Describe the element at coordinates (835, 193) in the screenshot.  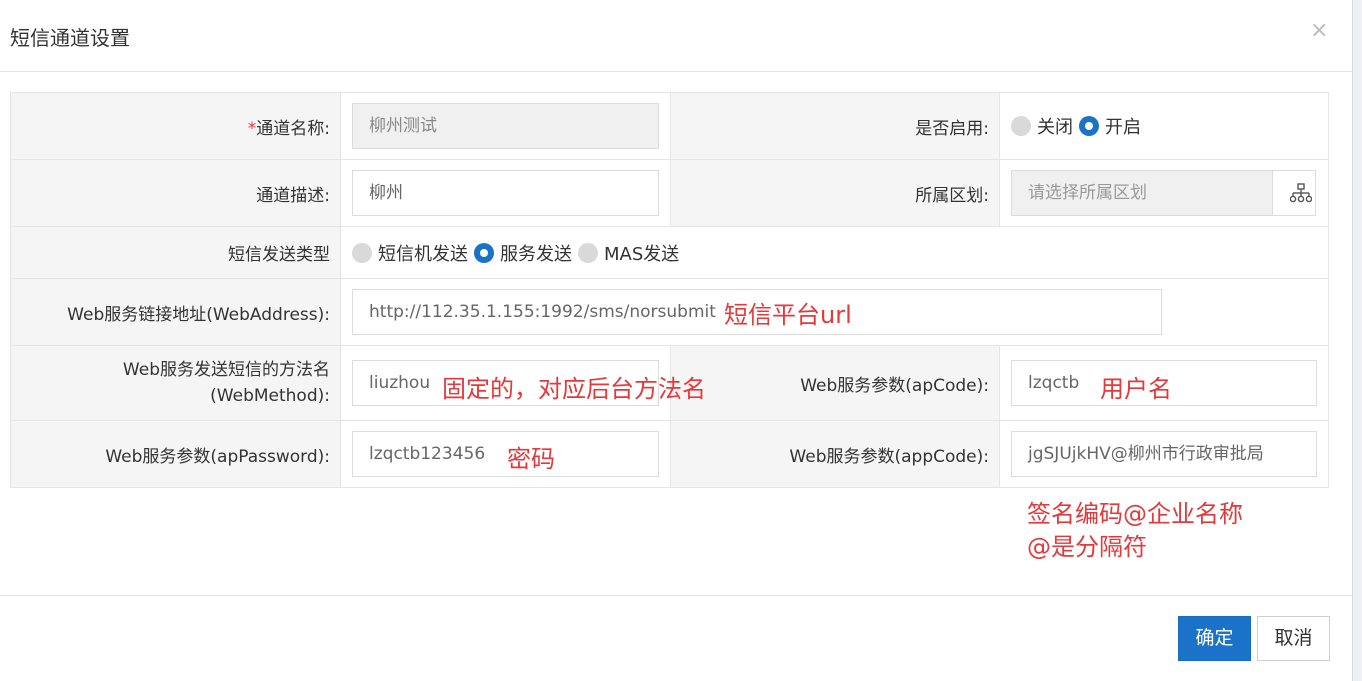
I see `region-label: 所属区划:` at that location.